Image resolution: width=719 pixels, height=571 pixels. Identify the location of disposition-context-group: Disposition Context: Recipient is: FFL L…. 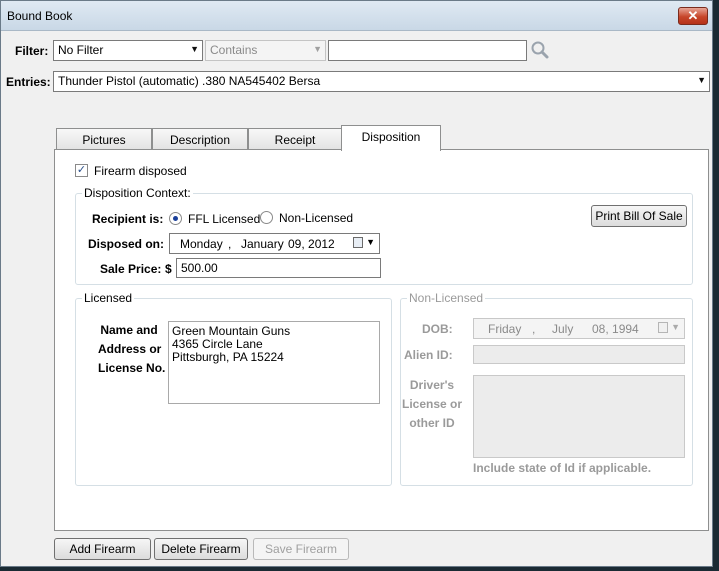
(384, 235).